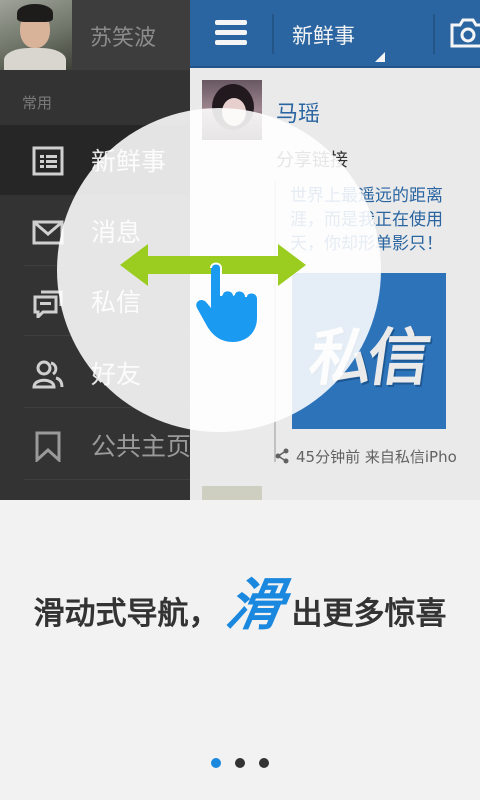 The width and height of the screenshot is (480, 800). Describe the element at coordinates (48, 161) in the screenshot. I see `news-feed-icon` at that location.